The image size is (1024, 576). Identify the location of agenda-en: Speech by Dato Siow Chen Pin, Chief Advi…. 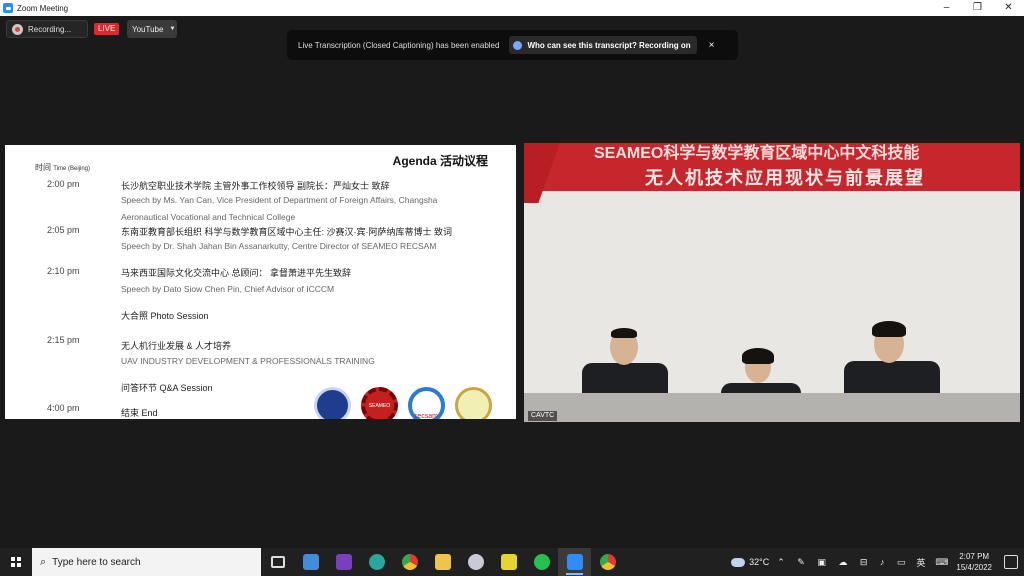
(228, 289).